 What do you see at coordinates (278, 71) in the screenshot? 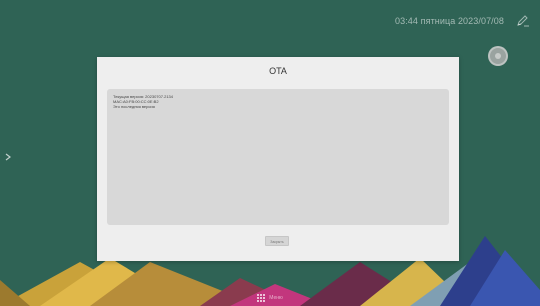
I see `dialog-title: OTA` at bounding box center [278, 71].